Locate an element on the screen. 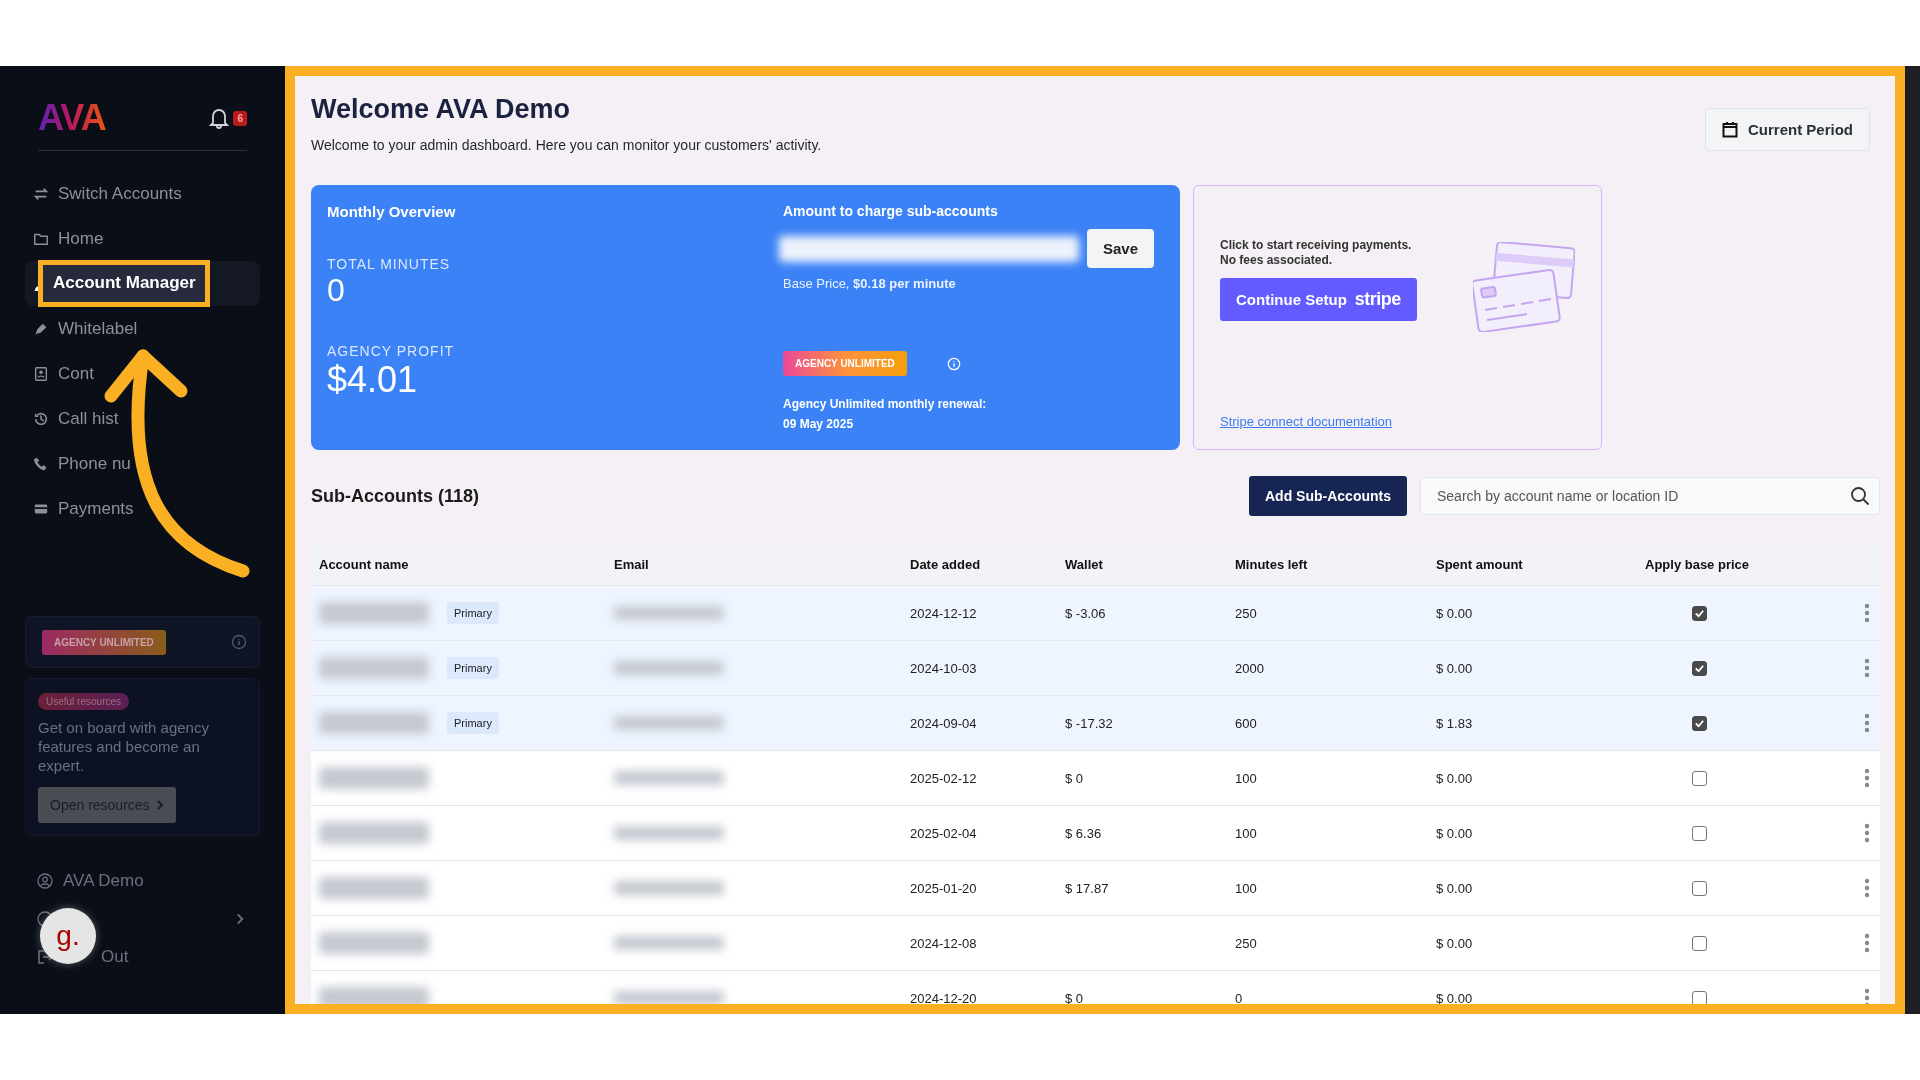 Image resolution: width=1920 pixels, height=1080 pixels. column-header: Account name is located at coordinates (364, 564).